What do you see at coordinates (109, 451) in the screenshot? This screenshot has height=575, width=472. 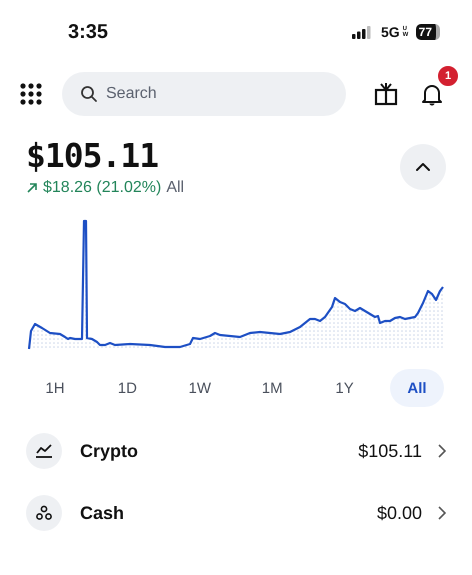 I see `asset-name: Crypto` at bounding box center [109, 451].